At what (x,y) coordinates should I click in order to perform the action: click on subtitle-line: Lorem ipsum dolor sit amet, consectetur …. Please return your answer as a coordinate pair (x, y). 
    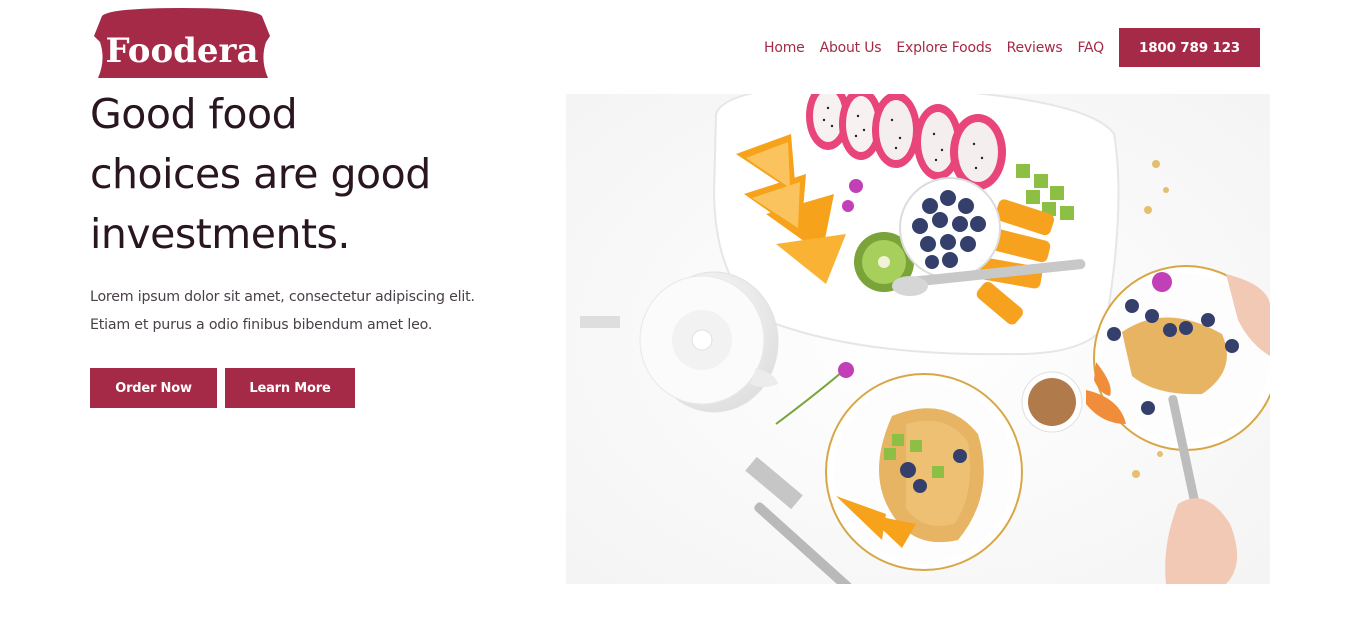
    Looking at the image, I should click on (282, 297).